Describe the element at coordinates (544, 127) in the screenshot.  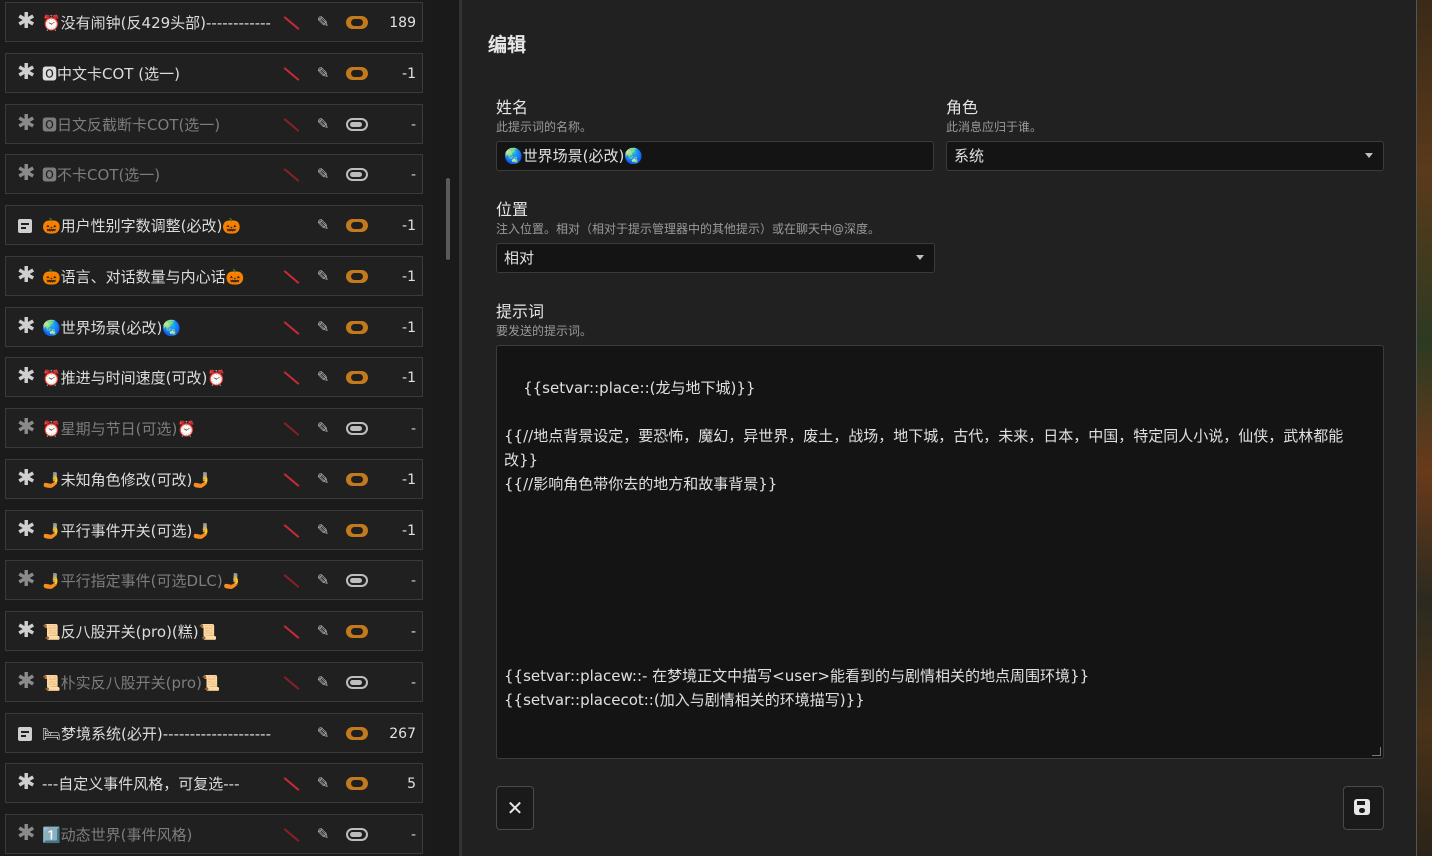
I see `name-hint: 此提示词的名称。` at that location.